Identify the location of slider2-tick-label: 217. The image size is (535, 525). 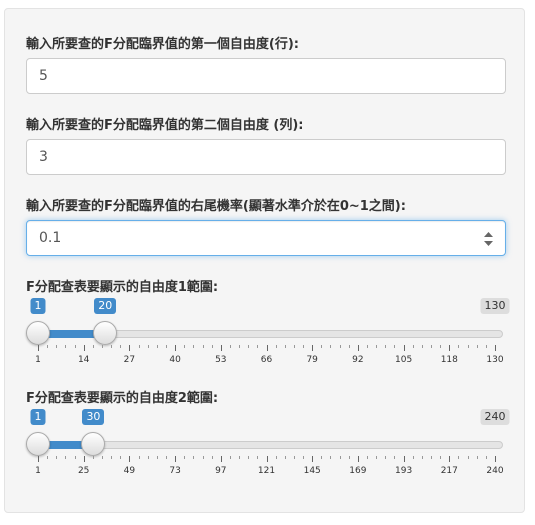
(449, 471).